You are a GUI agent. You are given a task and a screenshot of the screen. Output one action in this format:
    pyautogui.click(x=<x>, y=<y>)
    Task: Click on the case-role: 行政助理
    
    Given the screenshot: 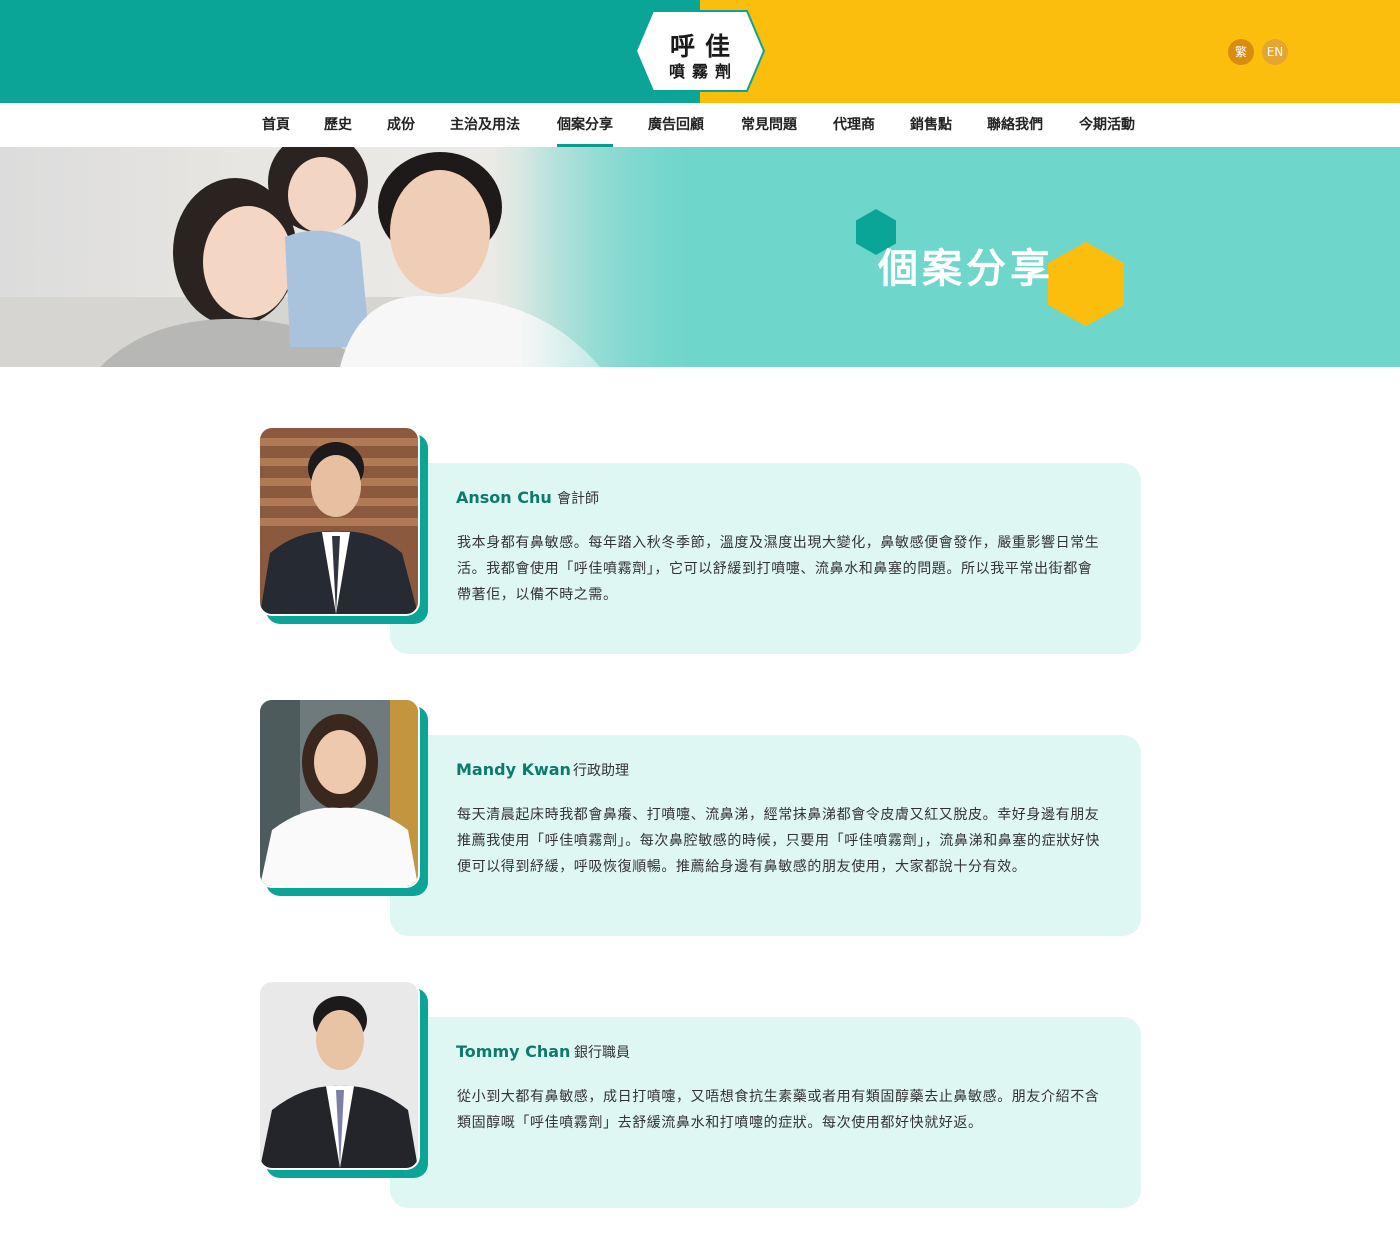 What is the action you would take?
    pyautogui.click(x=601, y=771)
    